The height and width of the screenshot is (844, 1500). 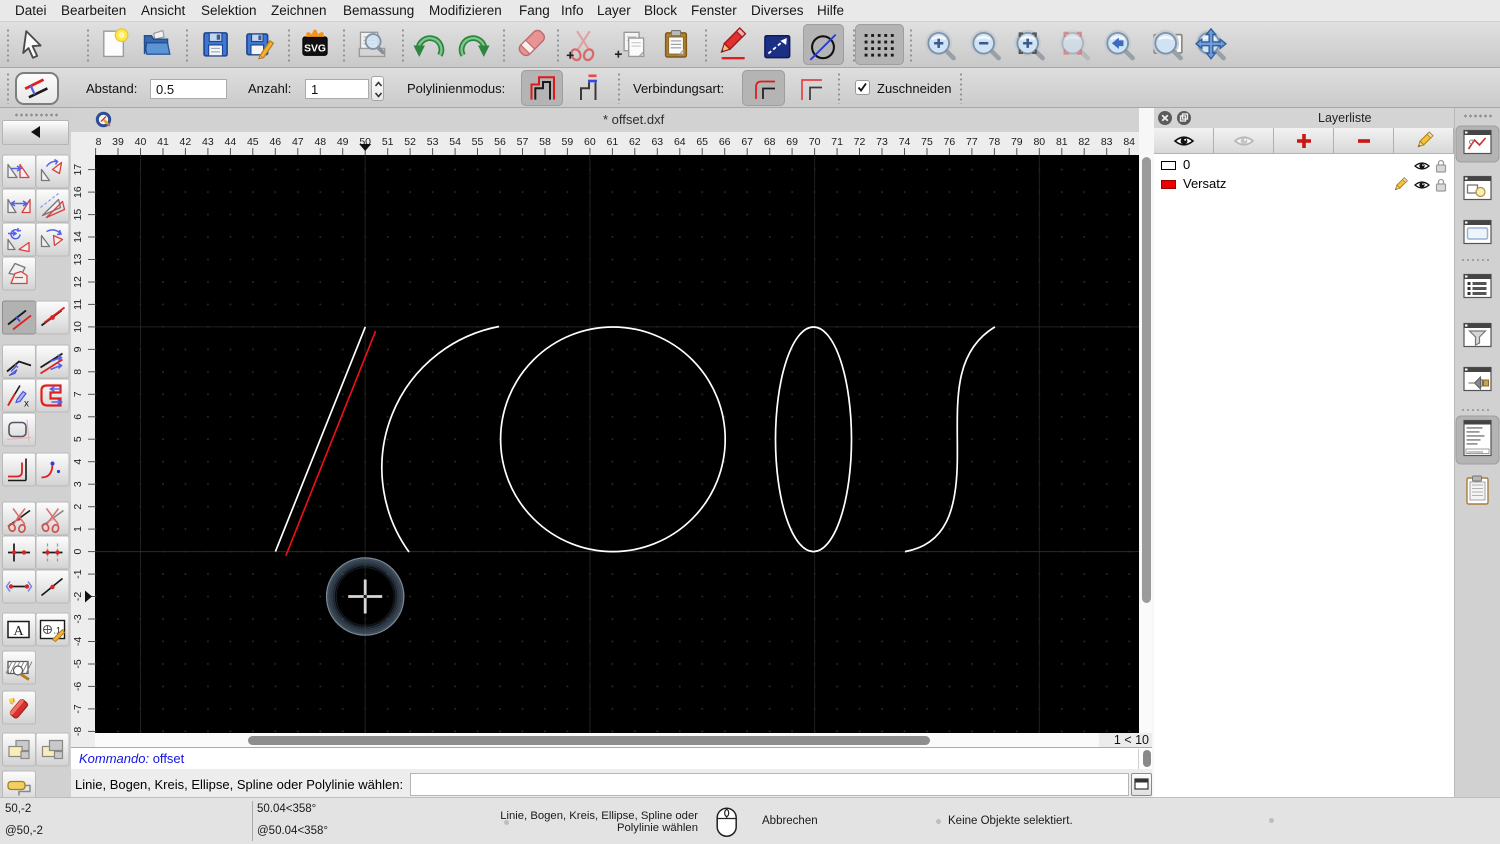 I want to click on svg-text: 0, so click(x=78, y=552).